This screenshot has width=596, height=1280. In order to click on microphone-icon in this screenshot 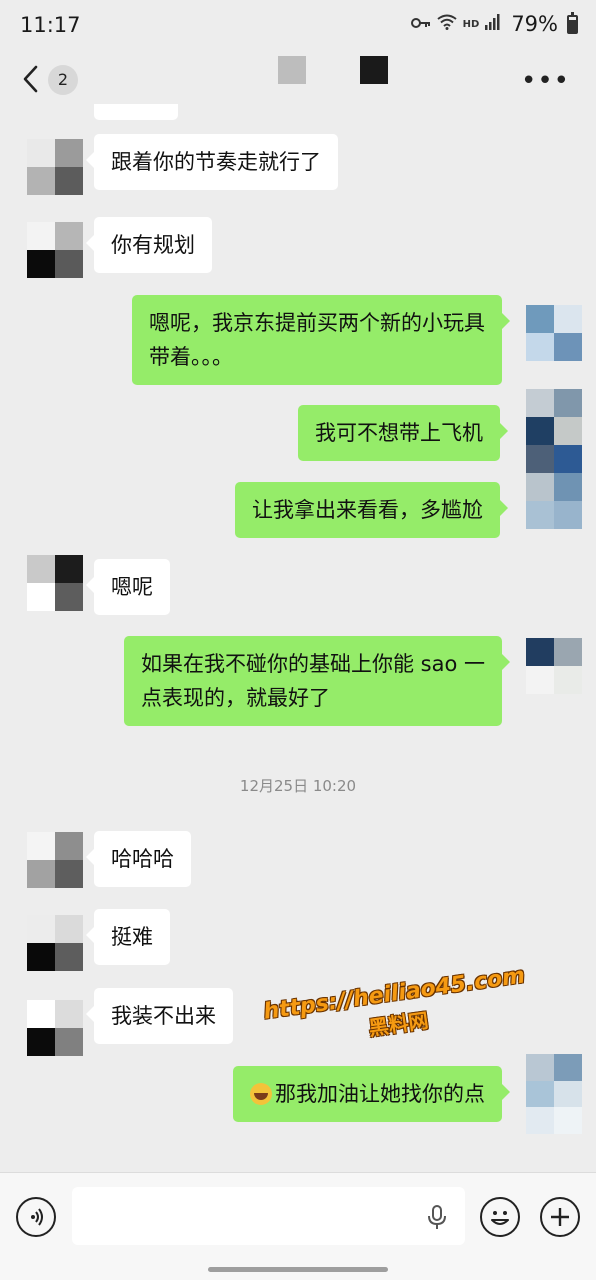, I will do `click(437, 1218)`.